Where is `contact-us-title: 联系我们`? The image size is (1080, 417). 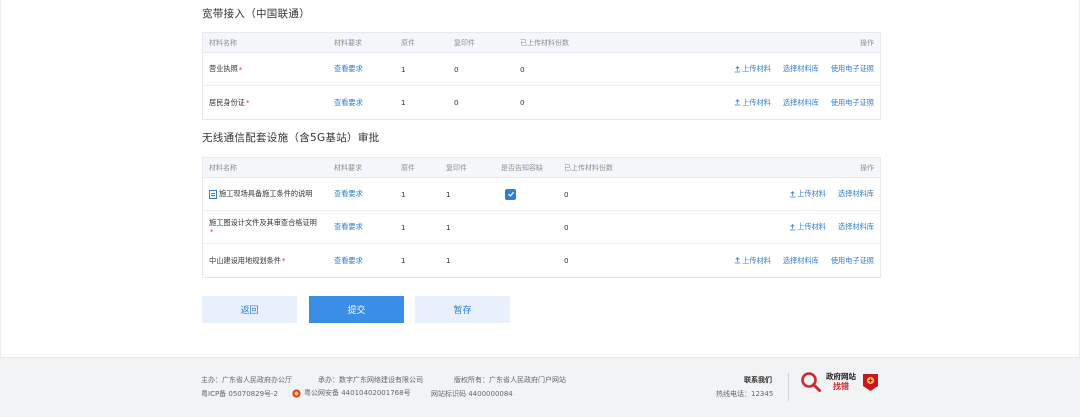
contact-us-title: 联系我们 is located at coordinates (758, 380).